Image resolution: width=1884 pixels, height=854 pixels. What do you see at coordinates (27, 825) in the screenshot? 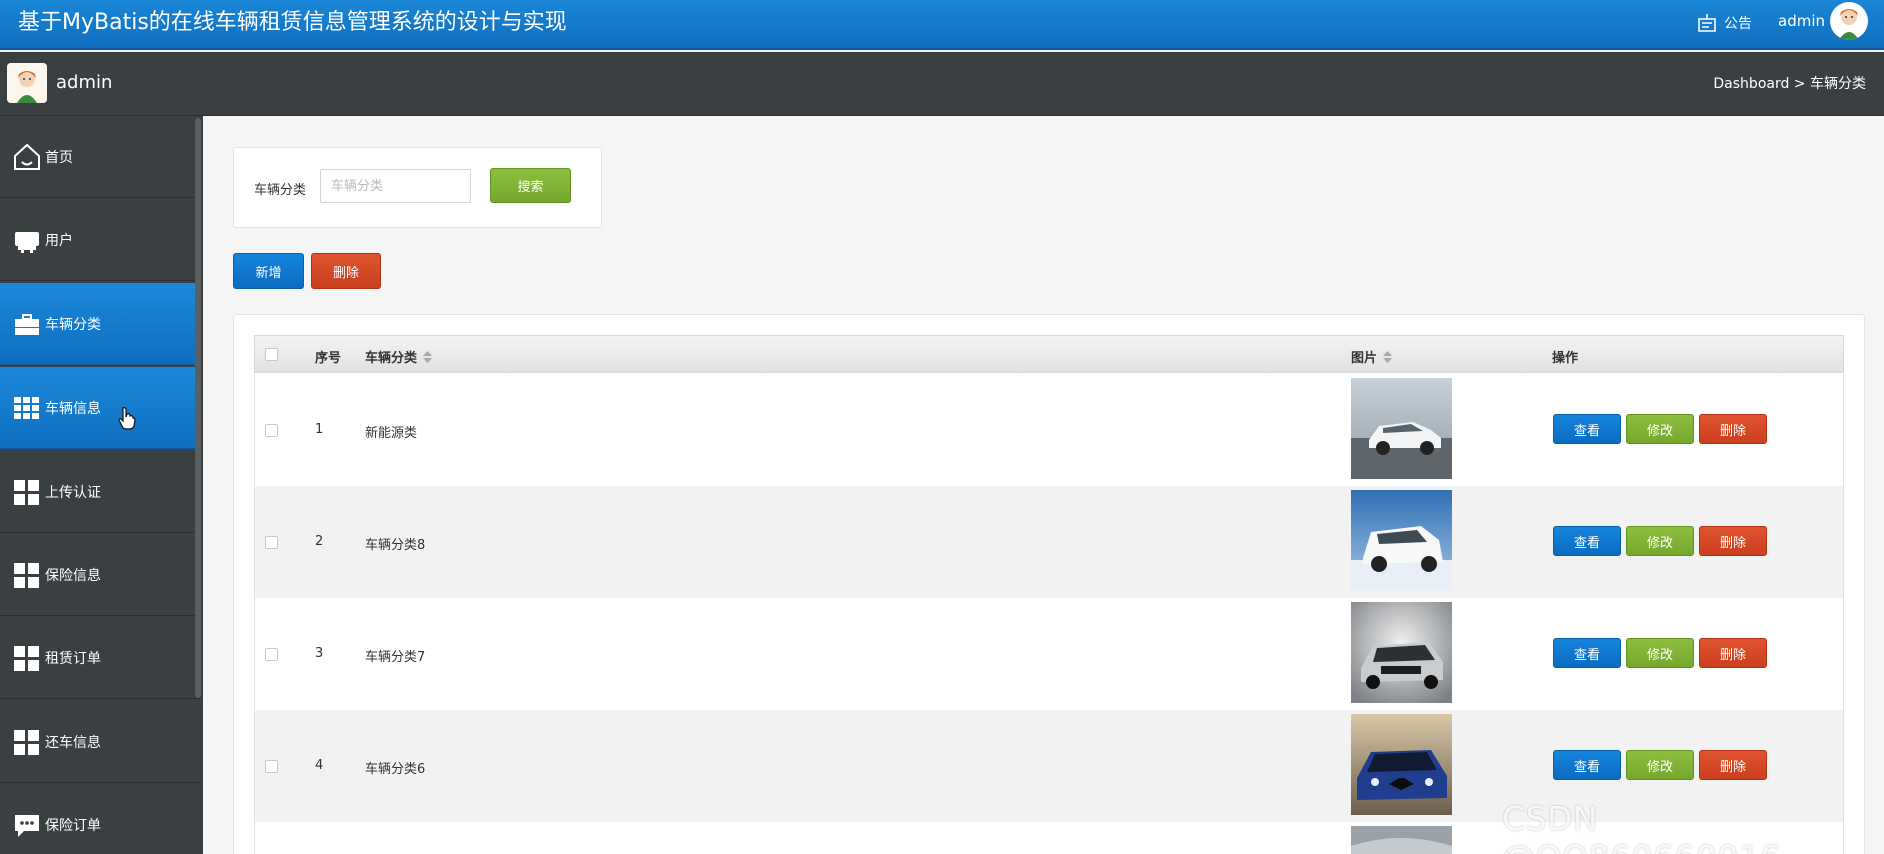
I see `chat-icon` at bounding box center [27, 825].